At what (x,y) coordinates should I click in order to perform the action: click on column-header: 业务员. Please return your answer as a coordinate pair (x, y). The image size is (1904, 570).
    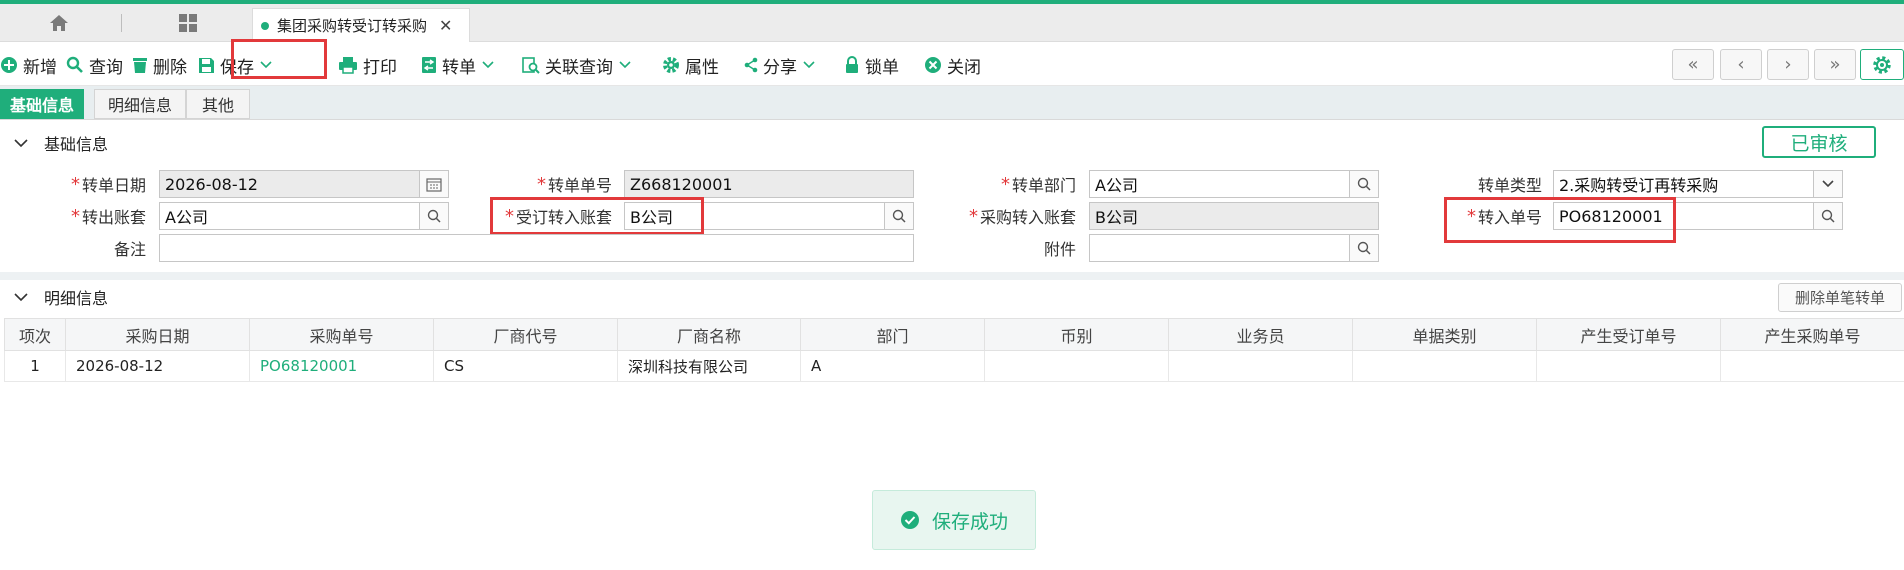
    Looking at the image, I should click on (1260, 334).